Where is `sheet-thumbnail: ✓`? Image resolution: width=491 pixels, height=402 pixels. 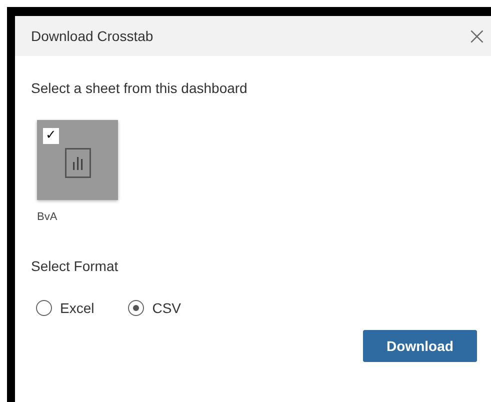 sheet-thumbnail: ✓ is located at coordinates (77, 160).